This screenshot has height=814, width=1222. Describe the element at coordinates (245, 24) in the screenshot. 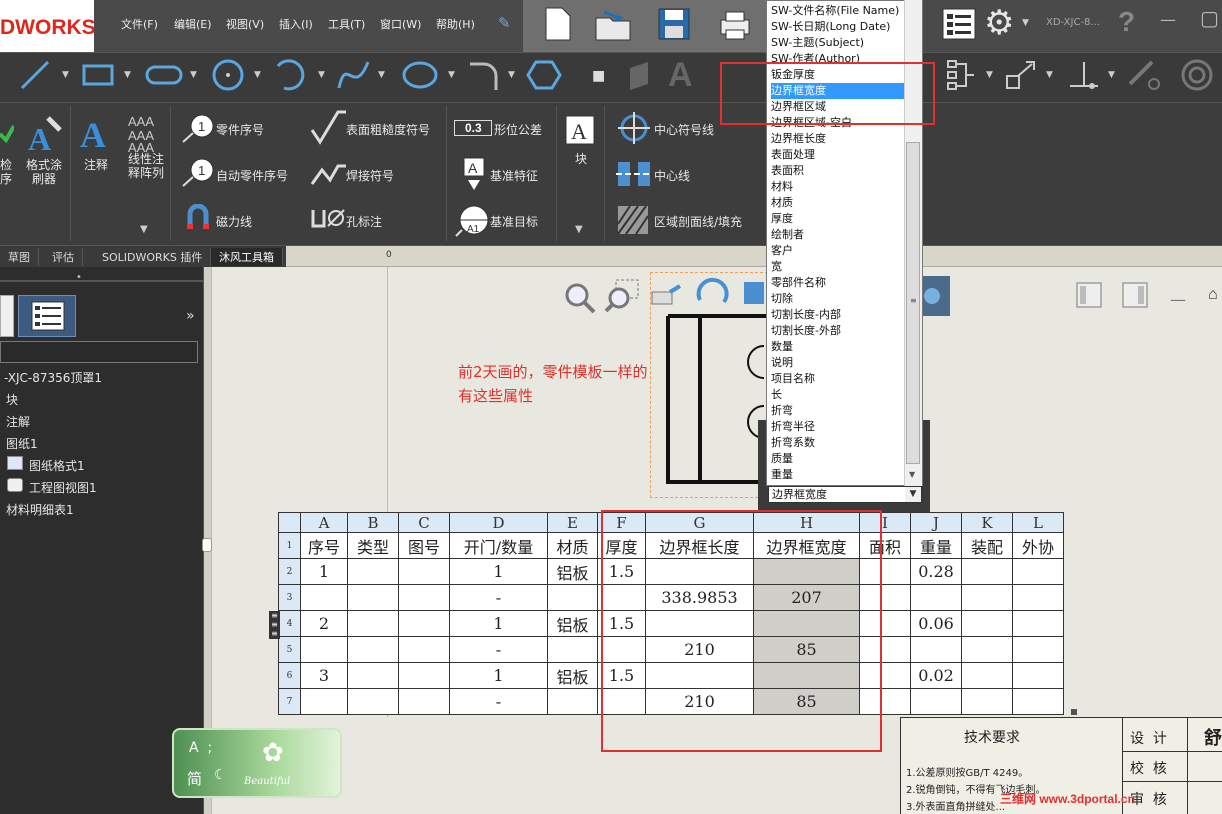

I see `menu-view: 视图(V)` at that location.